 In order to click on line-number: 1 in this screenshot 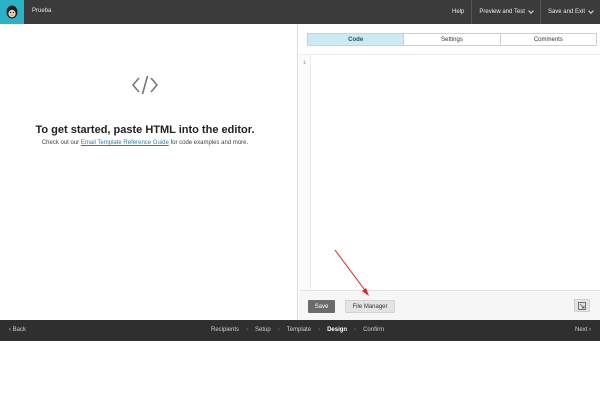, I will do `click(305, 63)`.